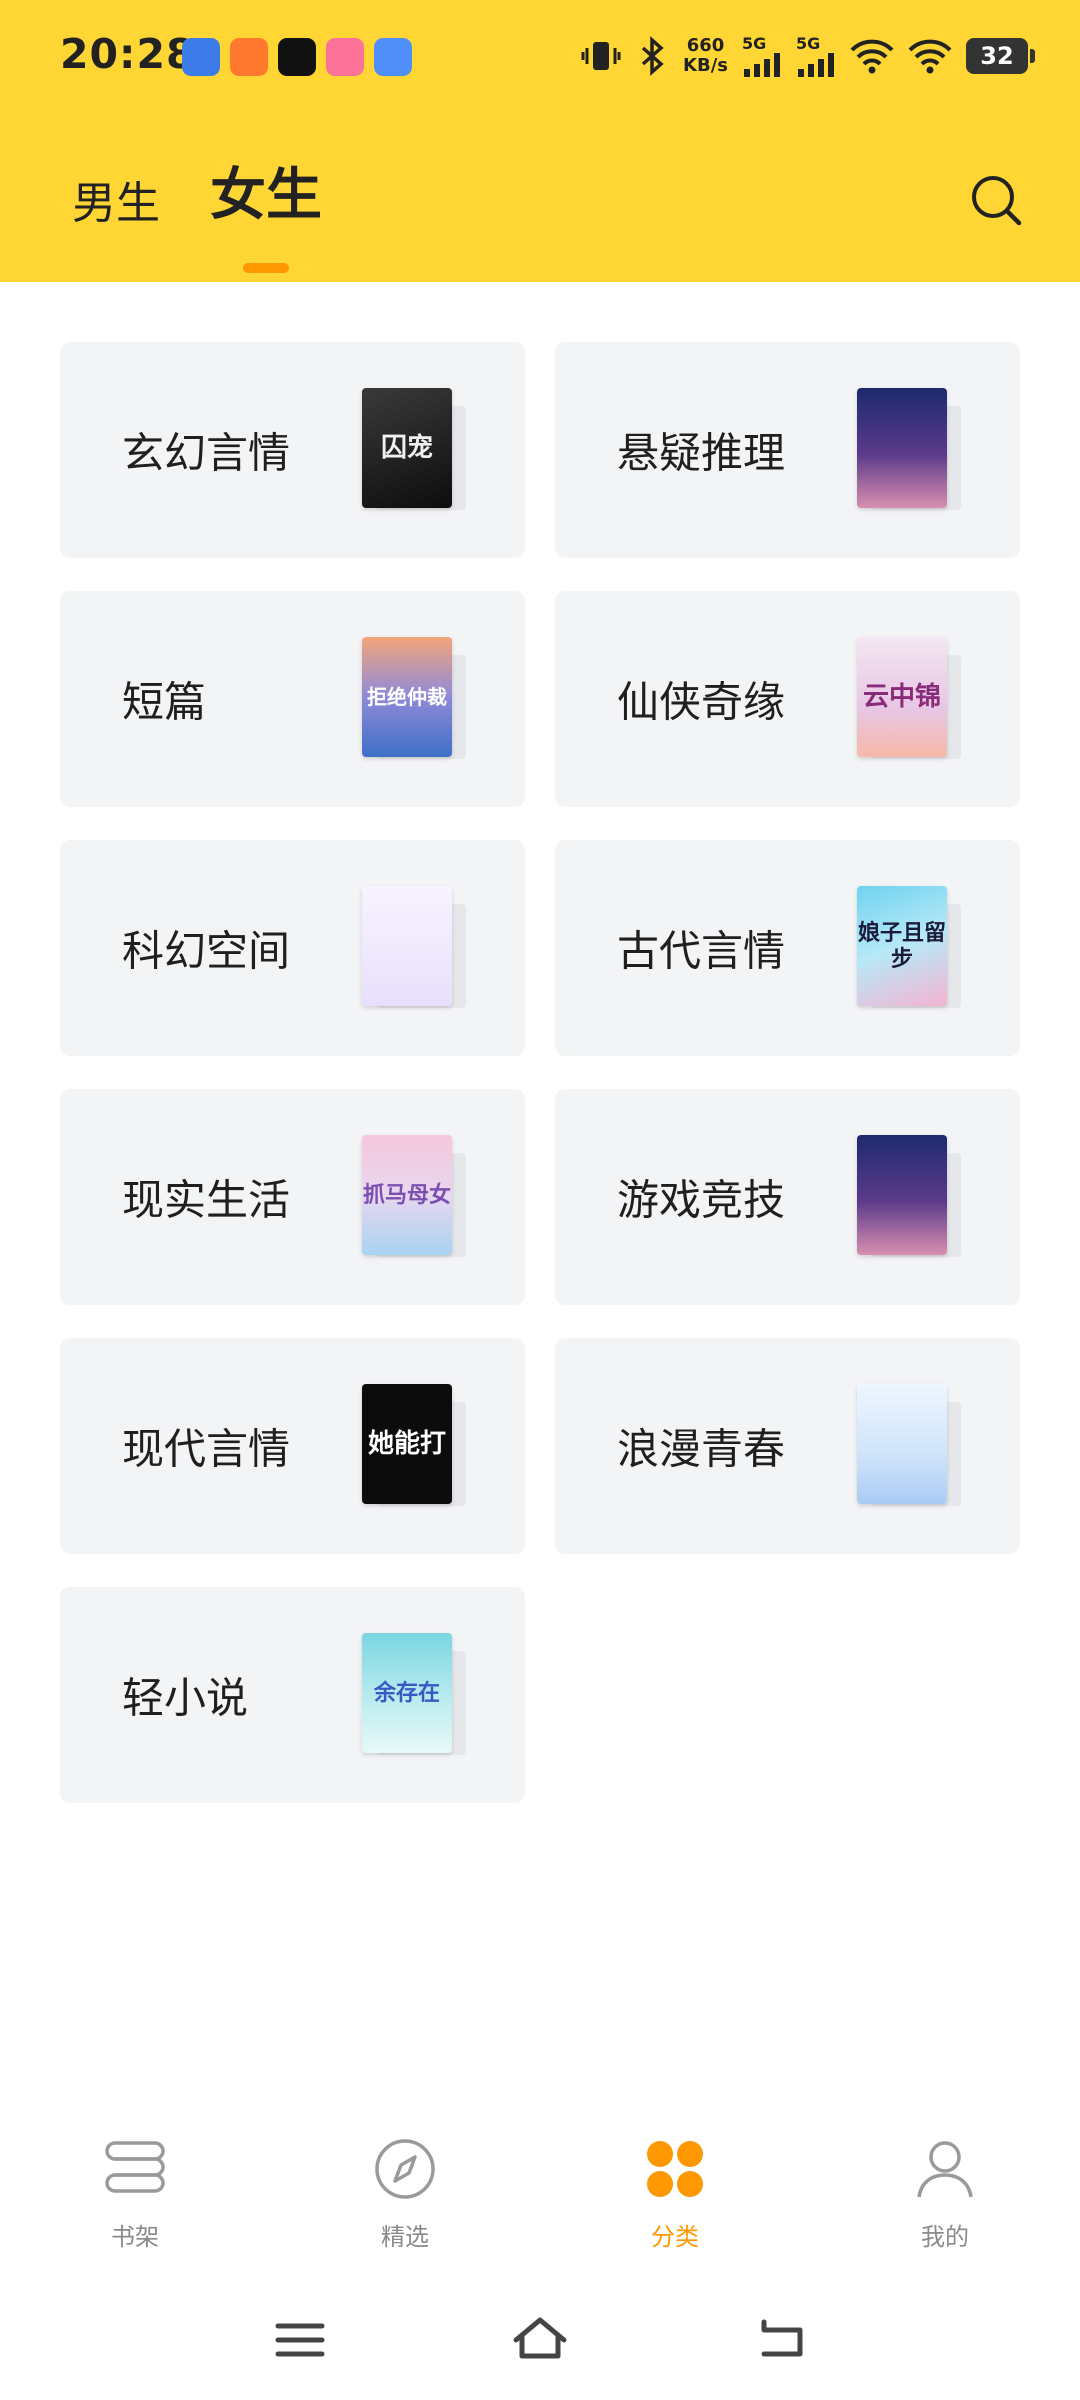 The height and width of the screenshot is (2400, 1080). I want to click on compass-icon, so click(405, 2169).